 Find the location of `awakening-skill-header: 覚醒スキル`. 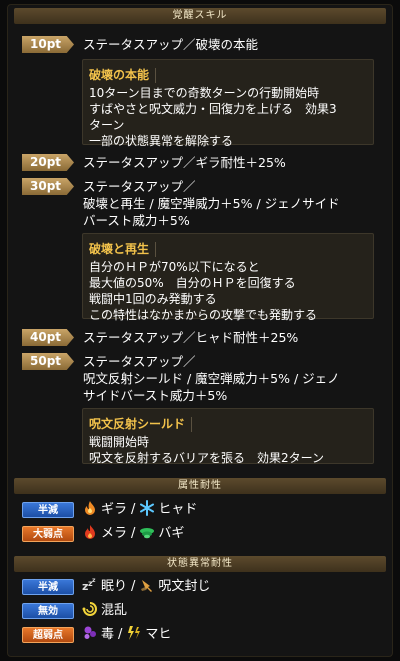

awakening-skill-header: 覚醒スキル is located at coordinates (200, 16).